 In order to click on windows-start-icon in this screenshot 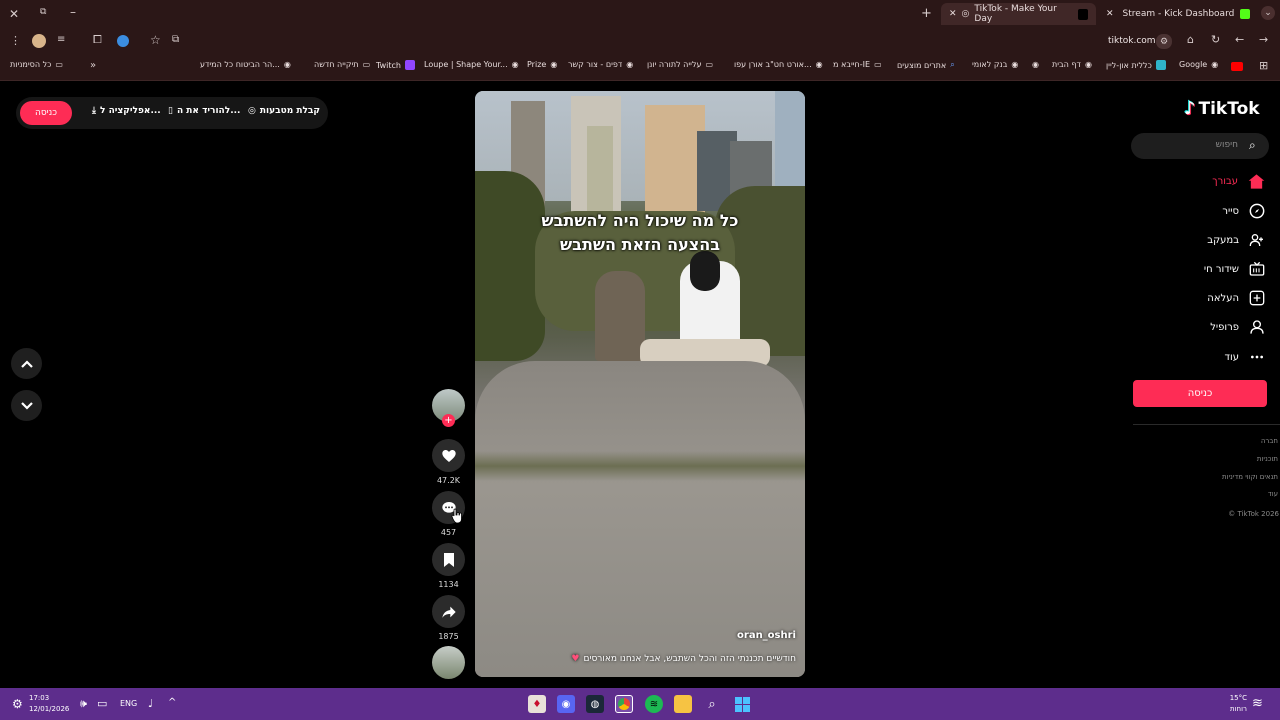, I will do `click(742, 704)`.